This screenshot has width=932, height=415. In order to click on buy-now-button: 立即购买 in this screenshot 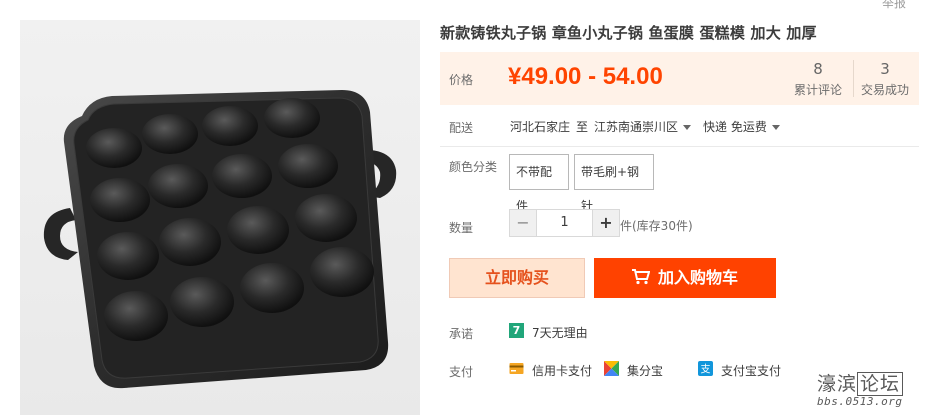, I will do `click(517, 278)`.